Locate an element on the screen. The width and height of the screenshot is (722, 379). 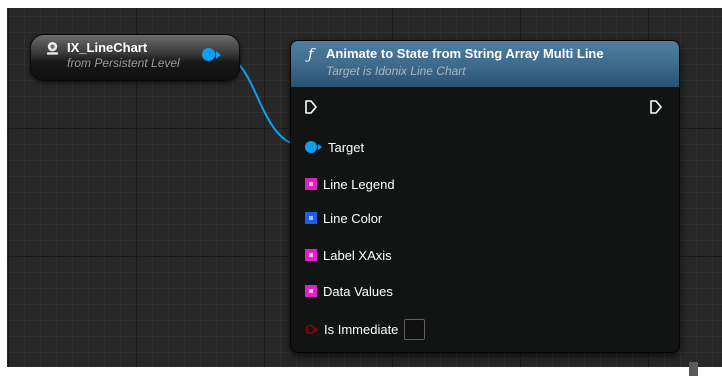
pin-line-legend: Line Legend is located at coordinates (350, 184).